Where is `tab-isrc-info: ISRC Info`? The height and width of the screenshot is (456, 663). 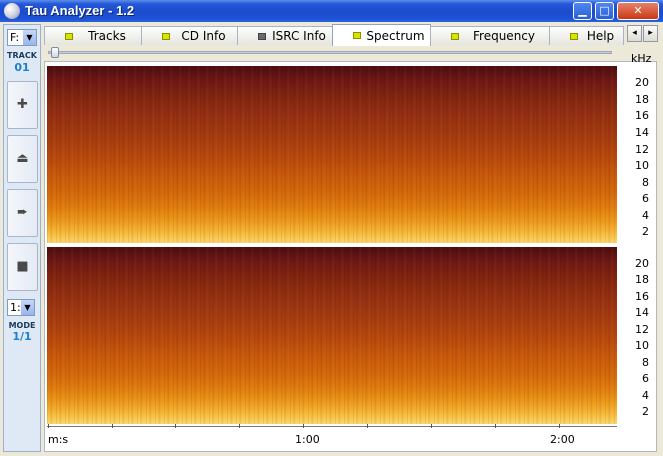 tab-isrc-info: ISRC Info is located at coordinates (285, 35).